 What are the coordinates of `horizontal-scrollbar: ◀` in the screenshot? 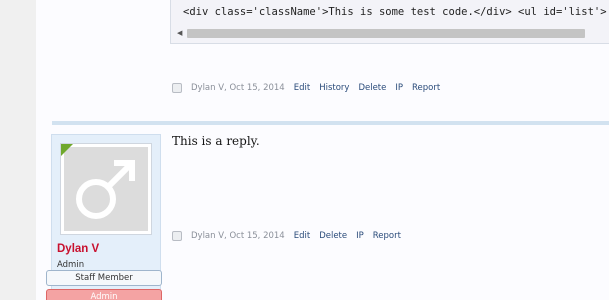 It's located at (390, 33).